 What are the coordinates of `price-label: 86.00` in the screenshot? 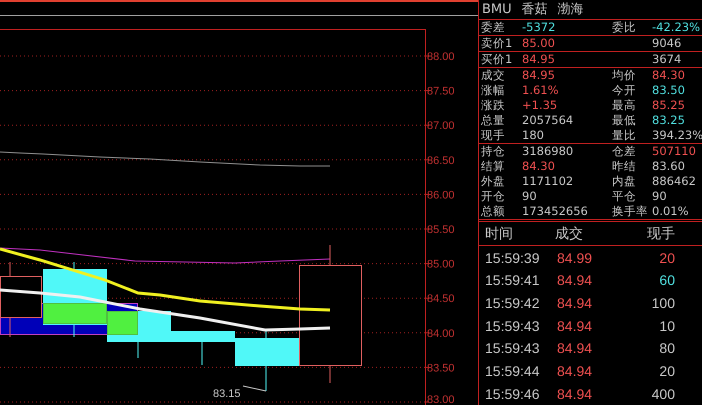 It's located at (441, 195).